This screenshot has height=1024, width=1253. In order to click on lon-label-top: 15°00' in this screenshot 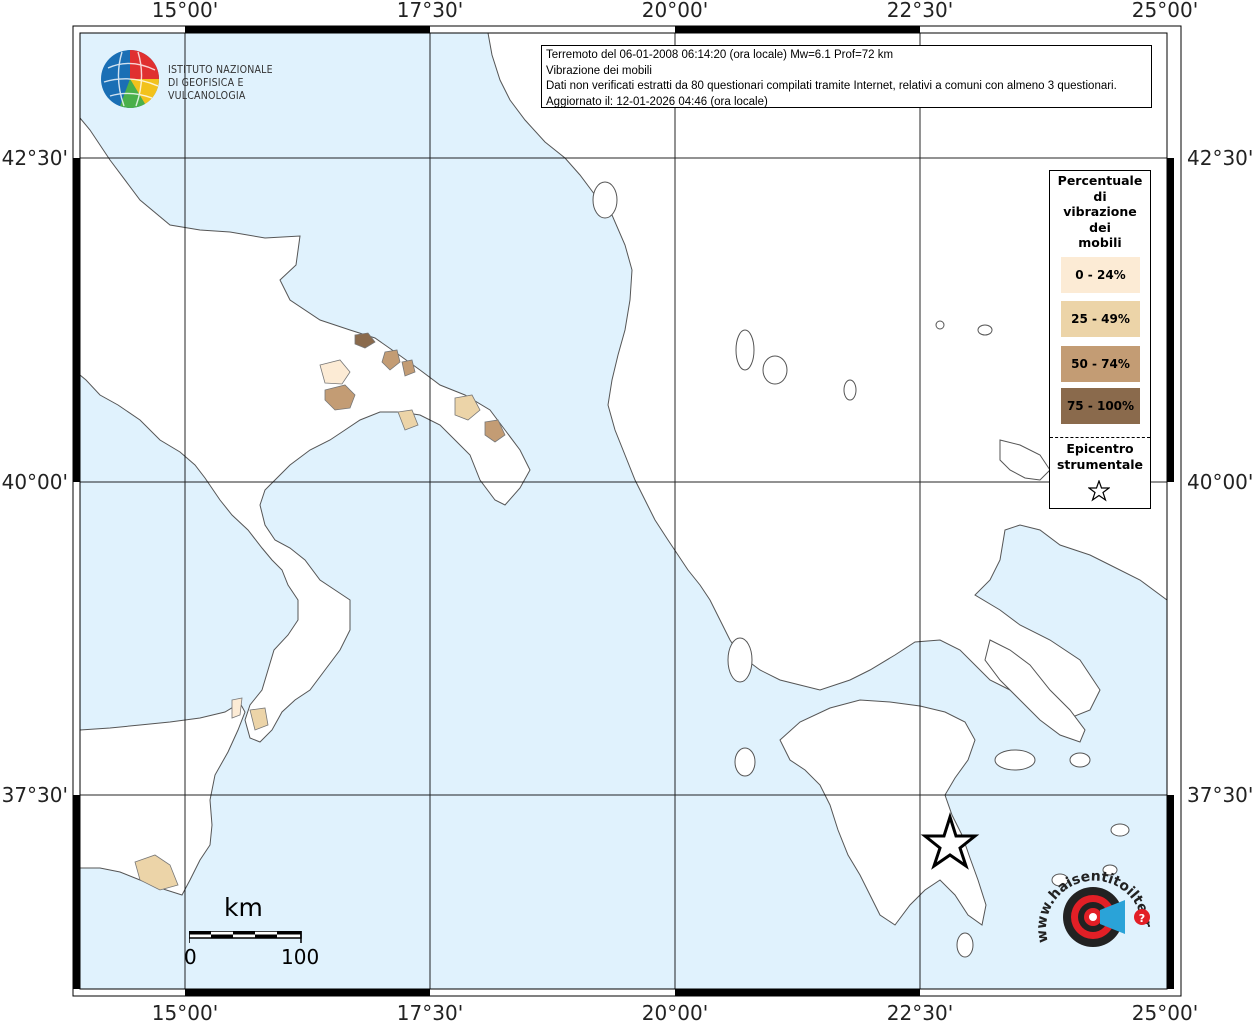, I will do `click(185, 11)`.